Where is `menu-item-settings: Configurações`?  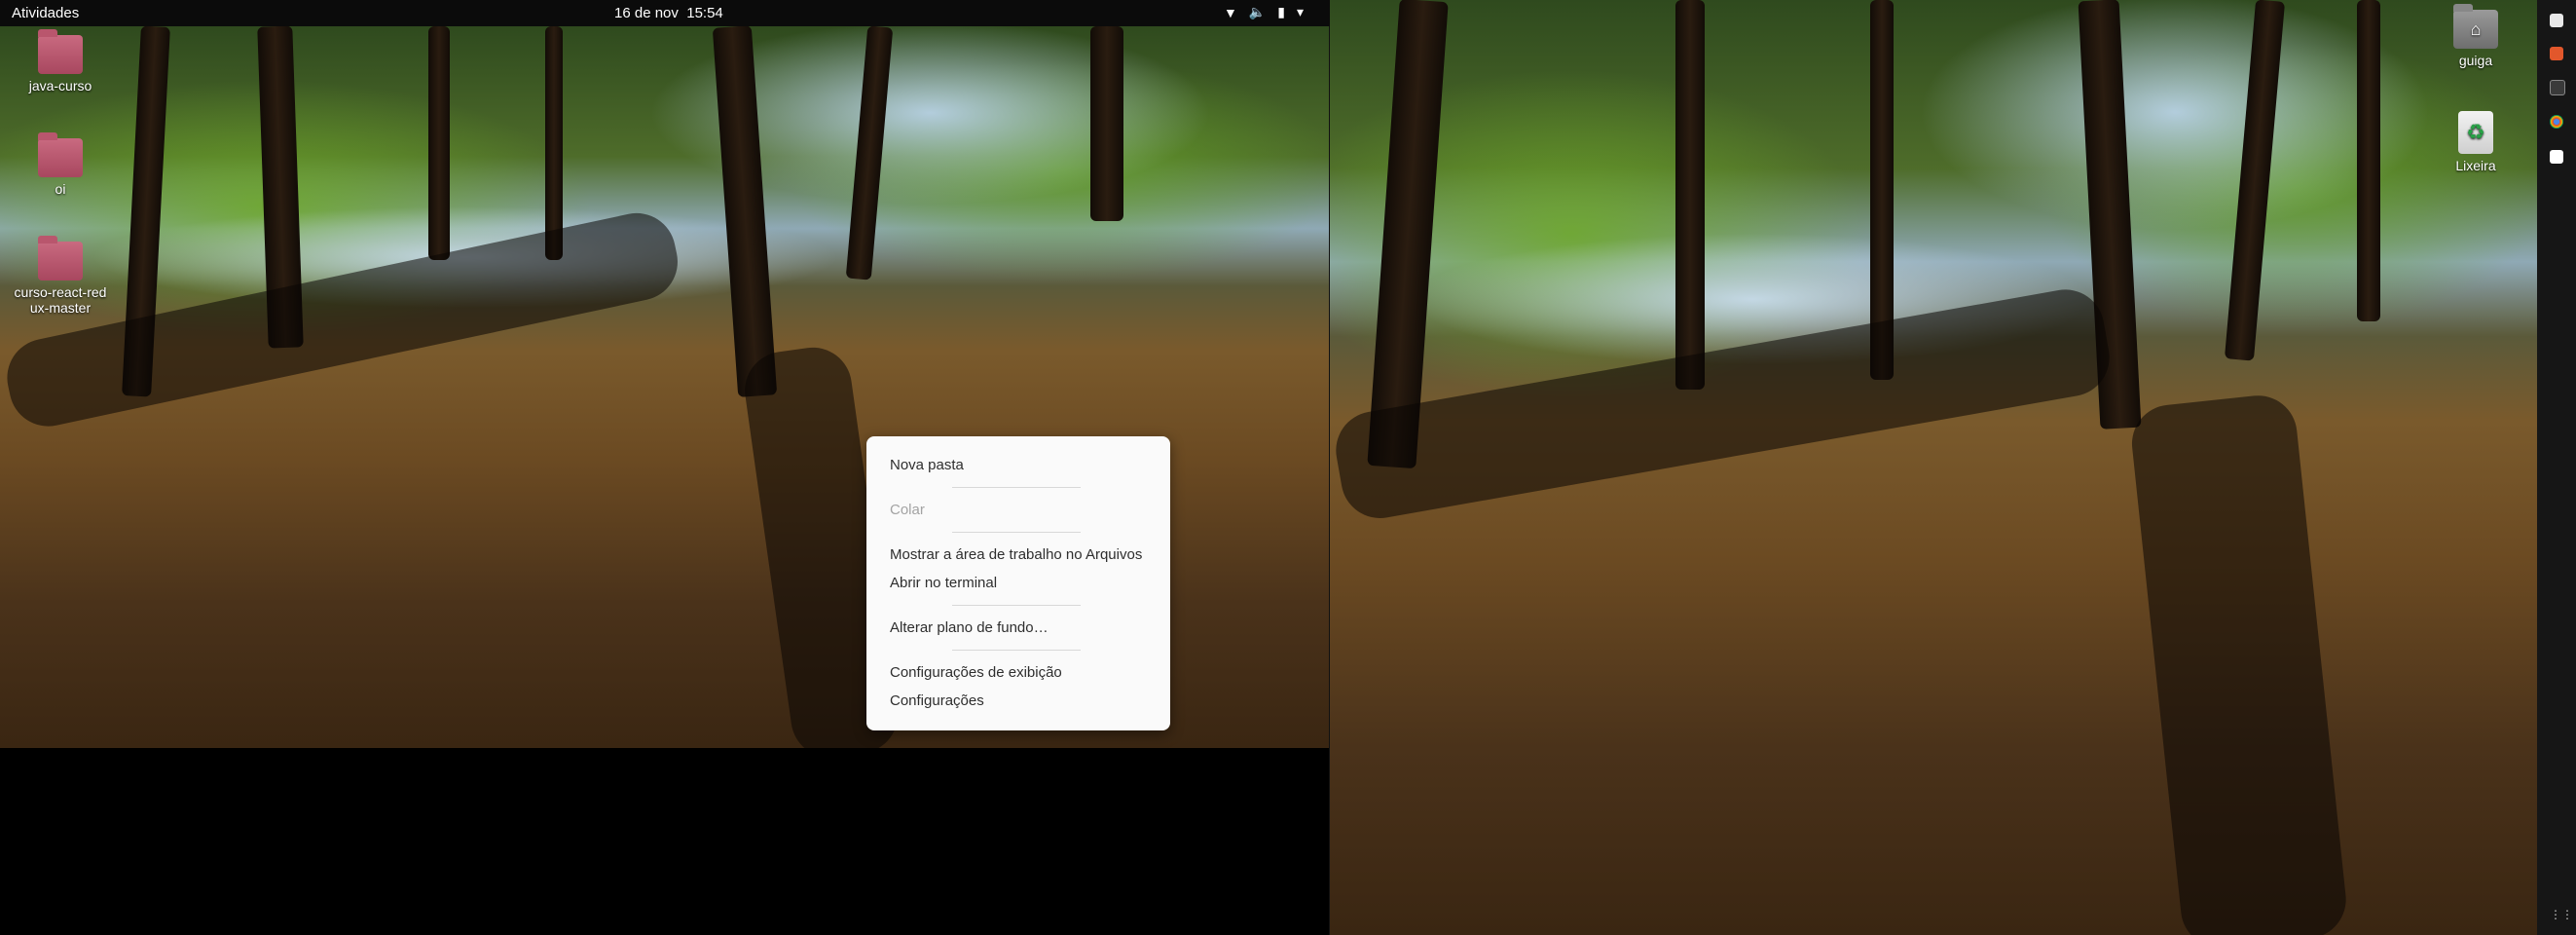
menu-item-settings: Configurações is located at coordinates (937, 700).